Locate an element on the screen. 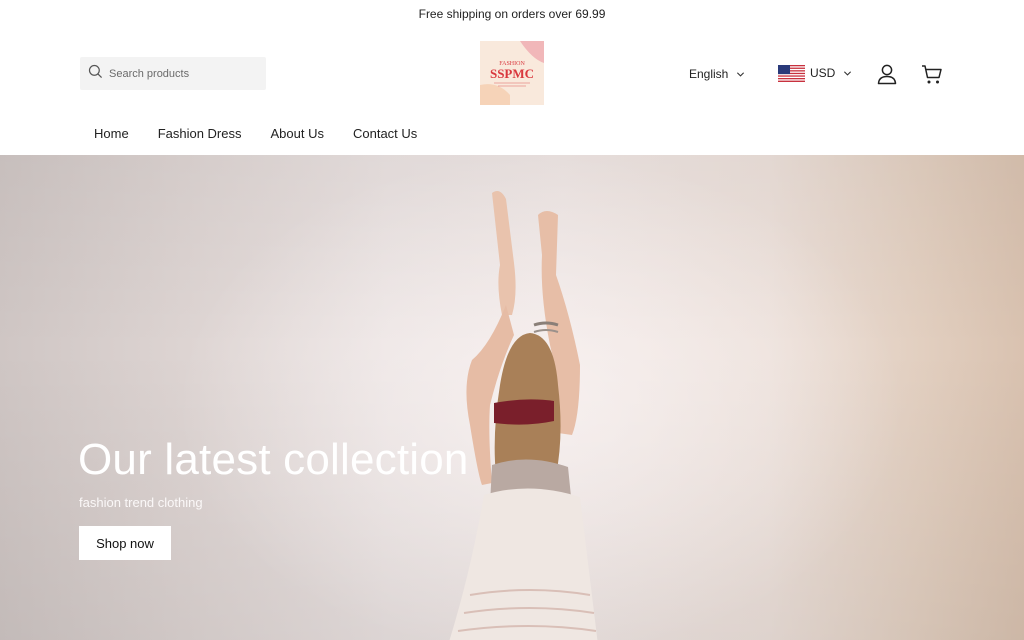  search-input is located at coordinates (184, 73).